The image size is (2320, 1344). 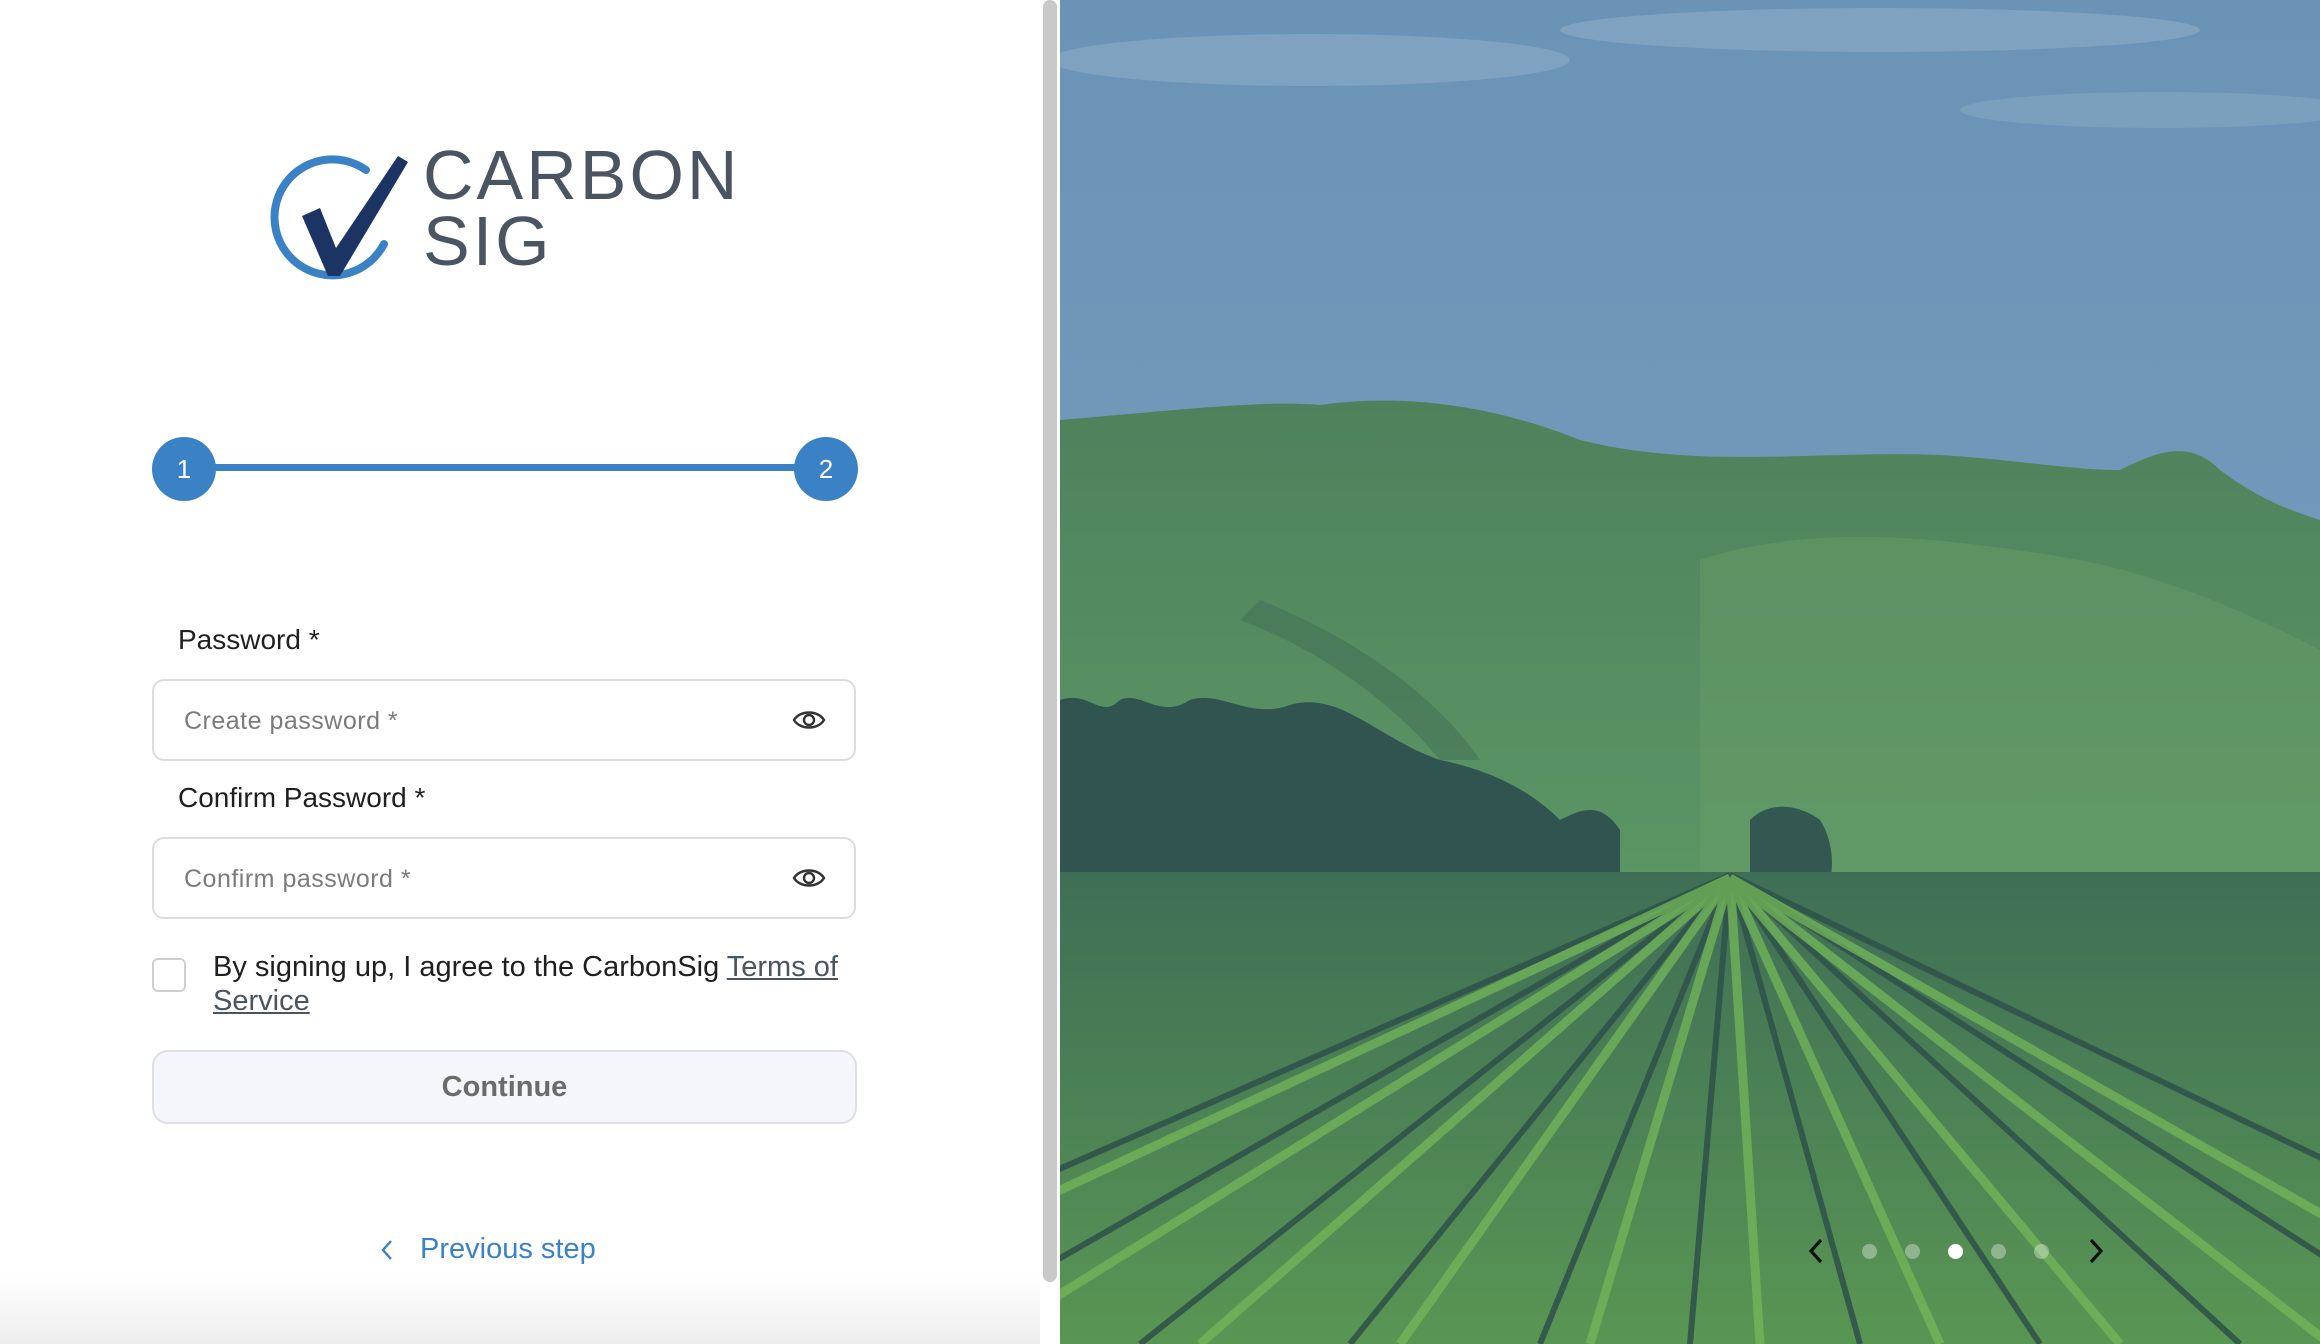 What do you see at coordinates (826, 469) in the screenshot?
I see `step-2-indicator: 2` at bounding box center [826, 469].